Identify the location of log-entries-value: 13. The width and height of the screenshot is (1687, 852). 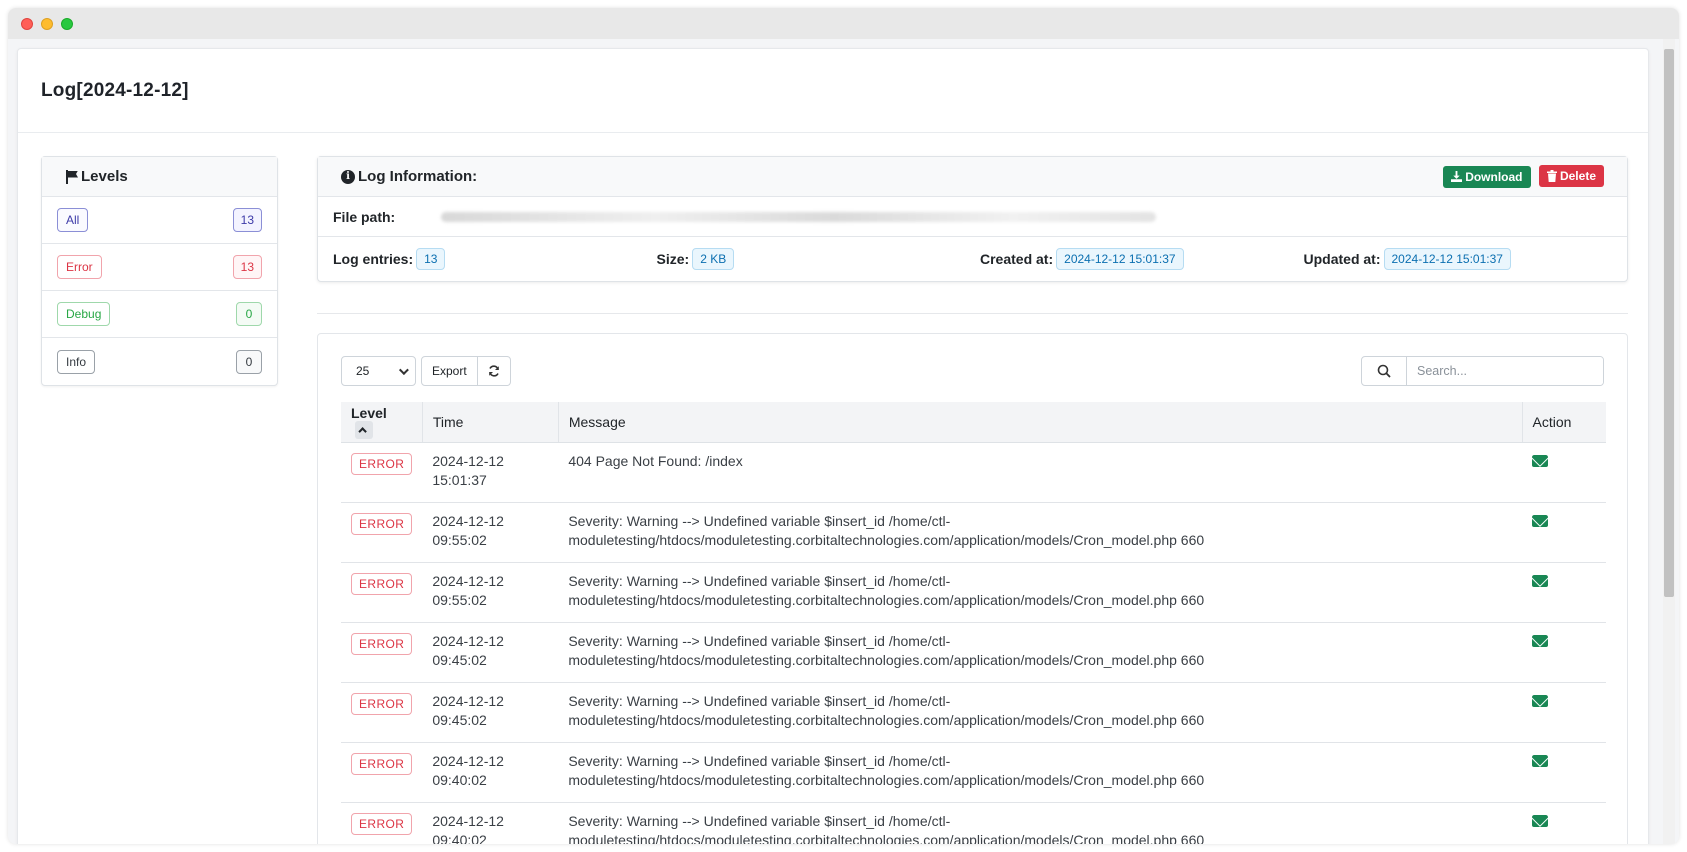
(431, 259).